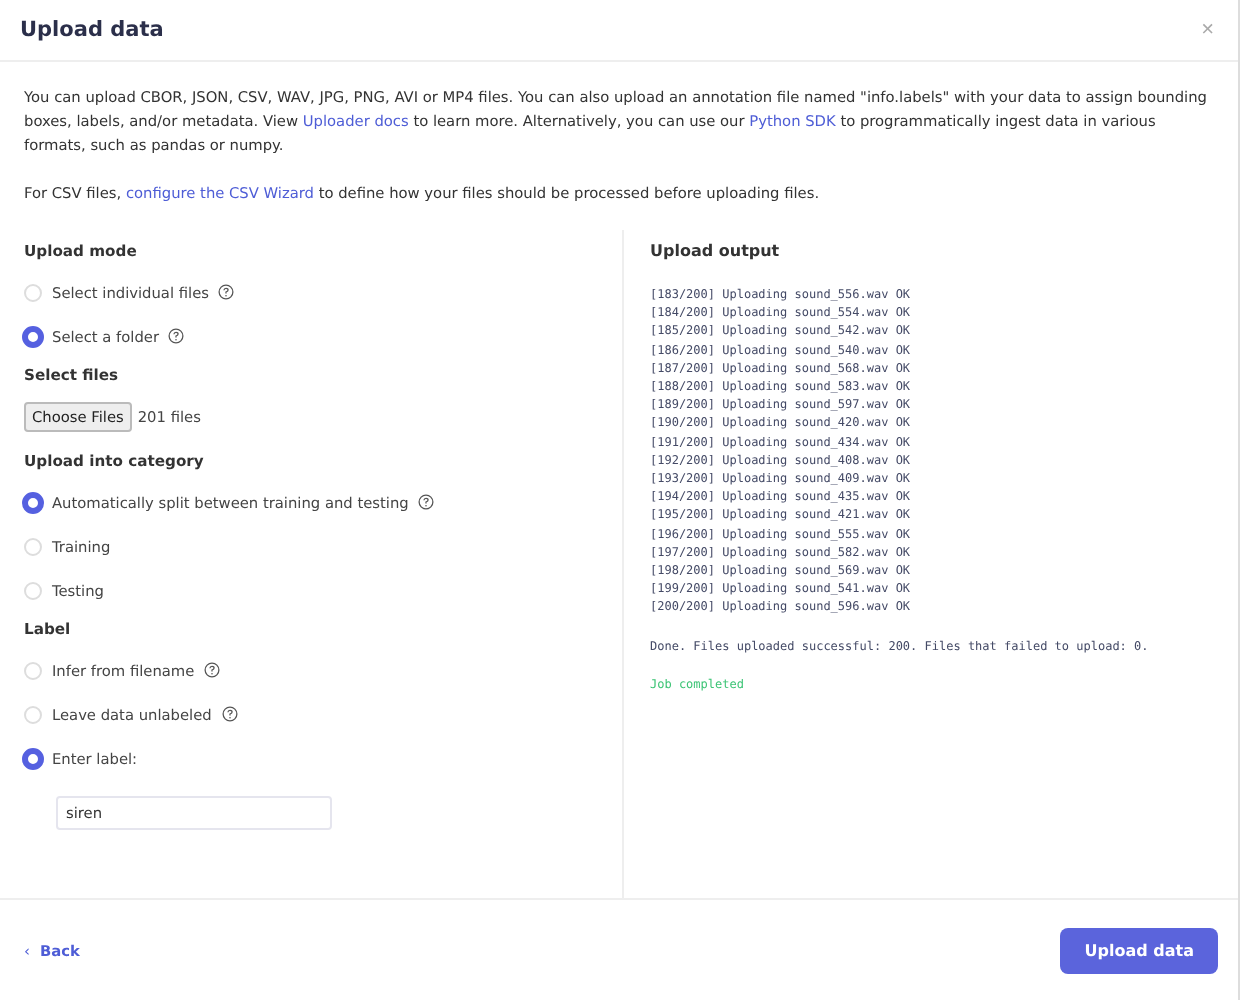 Image resolution: width=1252 pixels, height=1000 pixels. Describe the element at coordinates (1139, 950) in the screenshot. I see `upload-data-button: Upload data` at that location.